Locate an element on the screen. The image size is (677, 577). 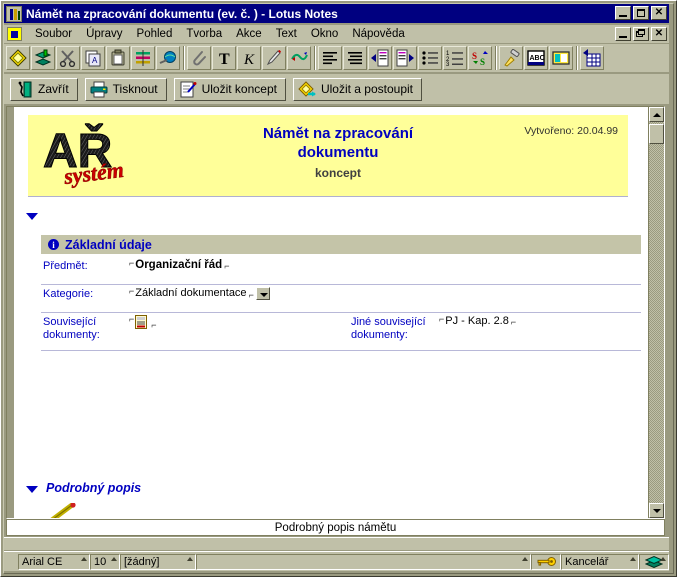
minimize-button is located at coordinates (623, 13).